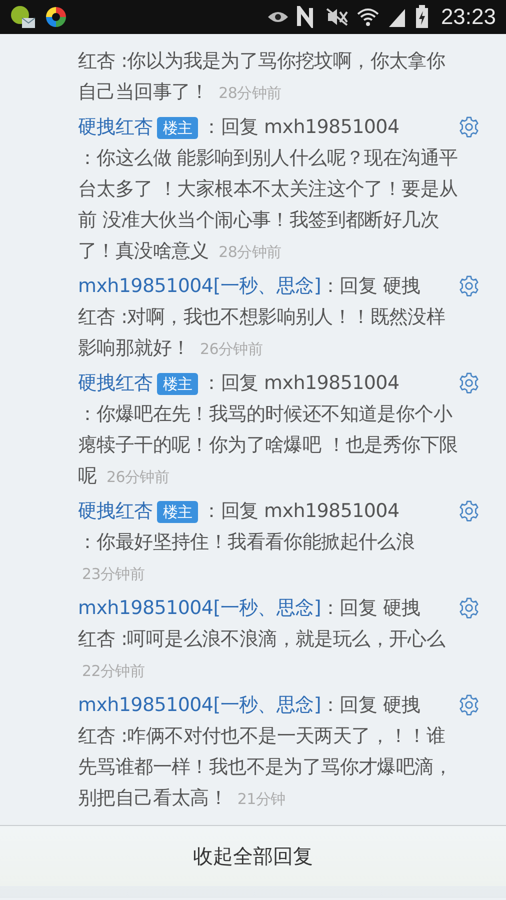  Describe the element at coordinates (262, 654) in the screenshot. I see `reply-text: 红杏 :呵呵是么浪不浪滴，就是玩么，开心么 22分钟前` at that location.